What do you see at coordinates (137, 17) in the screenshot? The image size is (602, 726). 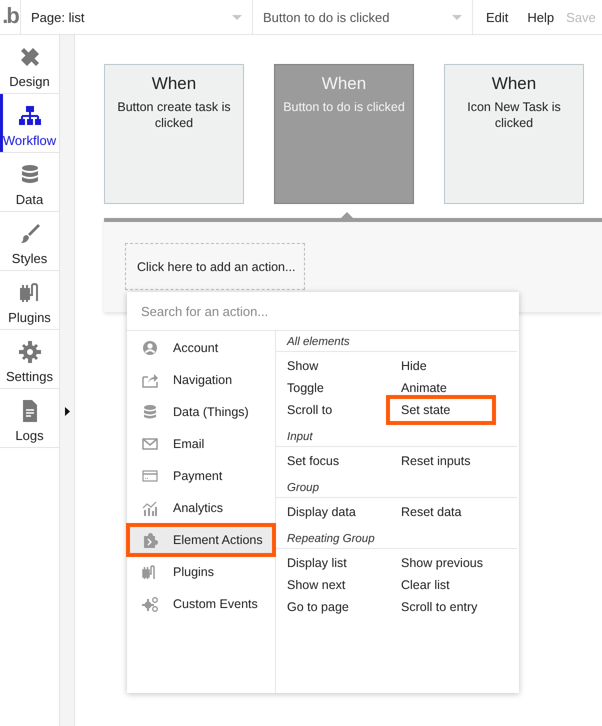 I see `page-dropdown: Page: list` at bounding box center [137, 17].